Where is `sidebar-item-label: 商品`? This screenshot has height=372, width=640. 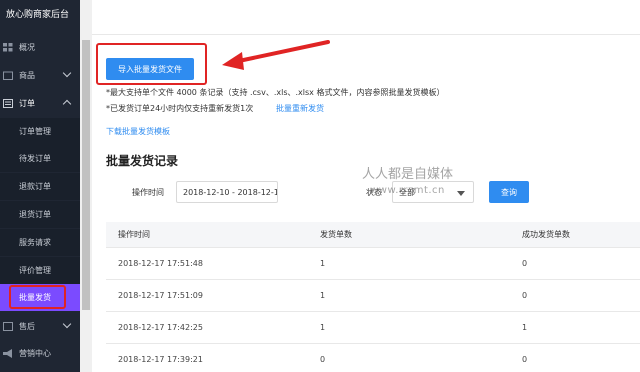
sidebar-item-label: 商品 is located at coordinates (27, 75).